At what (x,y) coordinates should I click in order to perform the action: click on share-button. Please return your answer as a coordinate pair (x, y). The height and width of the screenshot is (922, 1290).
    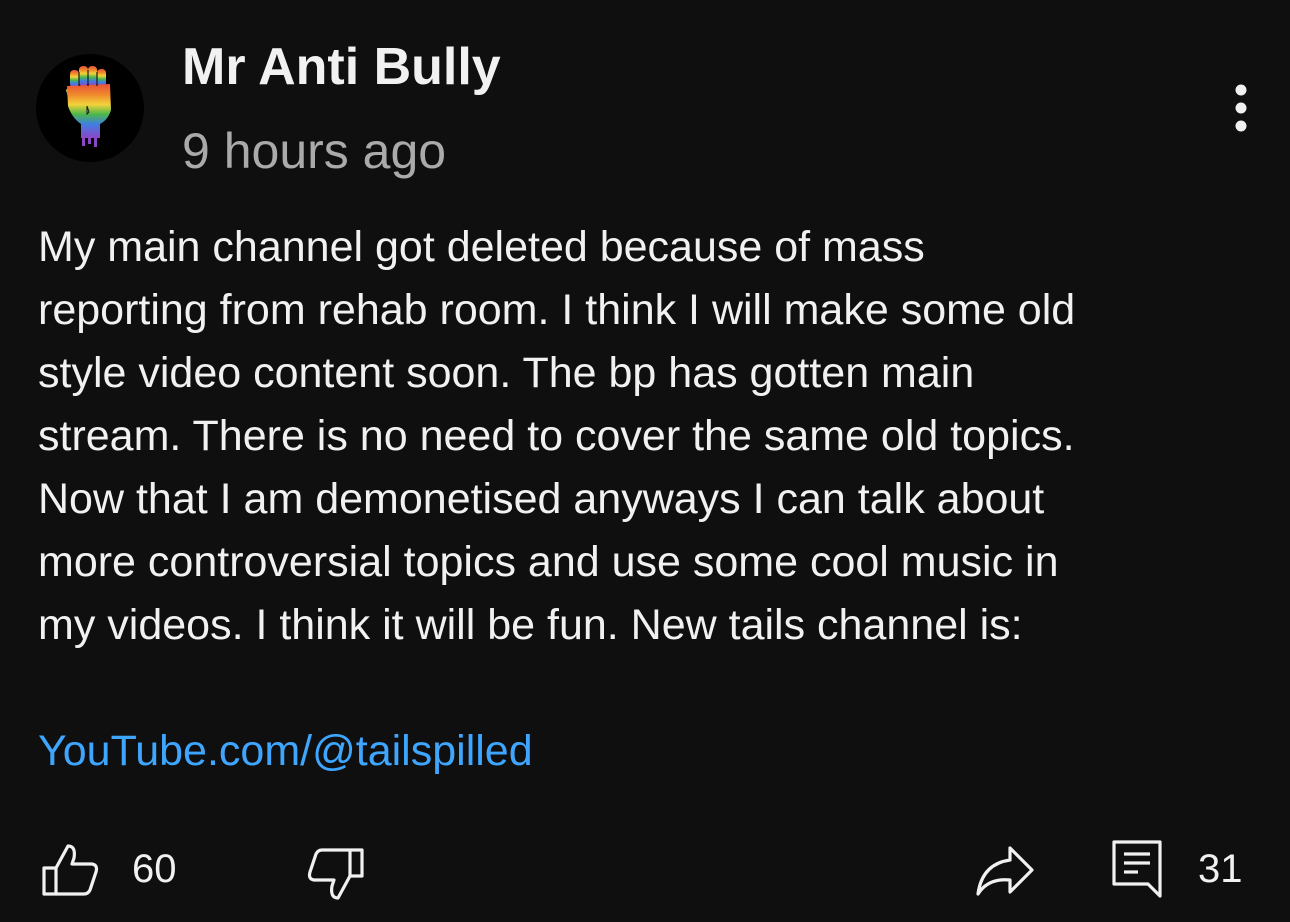
    Looking at the image, I should click on (1005, 873).